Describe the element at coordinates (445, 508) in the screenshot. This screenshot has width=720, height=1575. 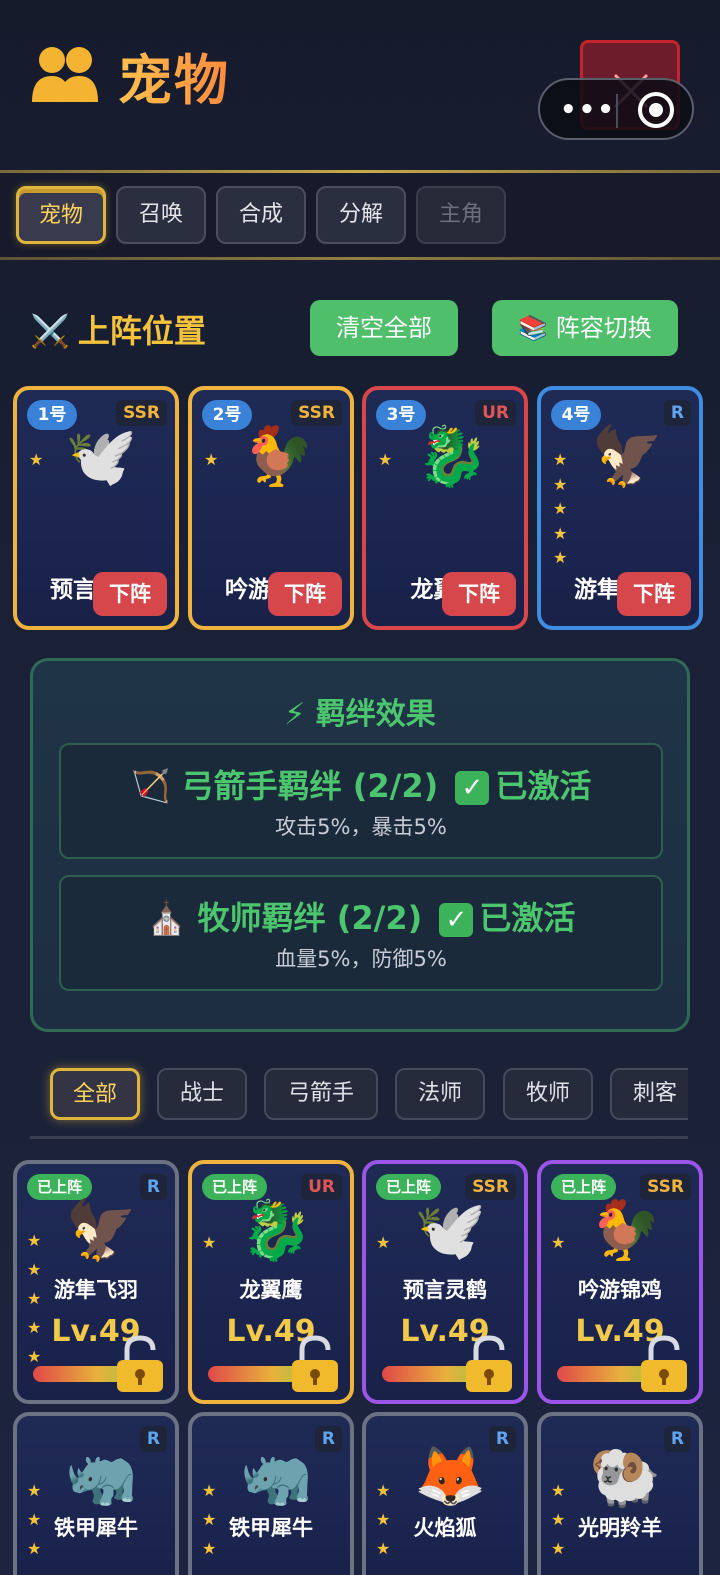
I see `lineup-slot-3: 3号 UR 🐉 ★ 龙翼鹰 下阵` at that location.